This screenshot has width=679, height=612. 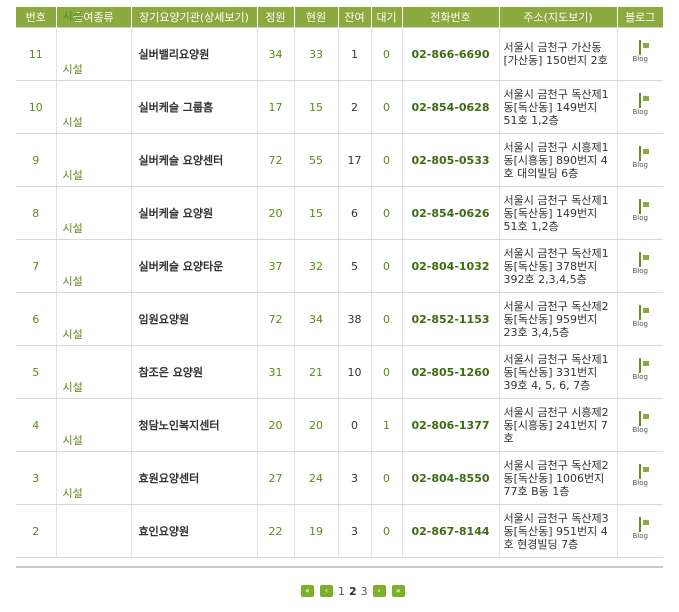 What do you see at coordinates (557, 478) in the screenshot?
I see `address-map-link: 서울시 금천구 독산제2동[독산동] 1006번지 77호 B동 1층` at bounding box center [557, 478].